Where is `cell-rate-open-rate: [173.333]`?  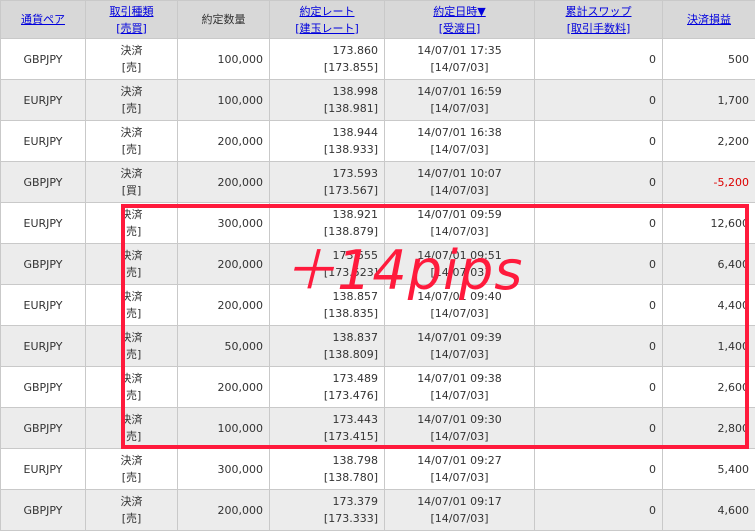
cell-rate-open-rate: [173.333] is located at coordinates (327, 518).